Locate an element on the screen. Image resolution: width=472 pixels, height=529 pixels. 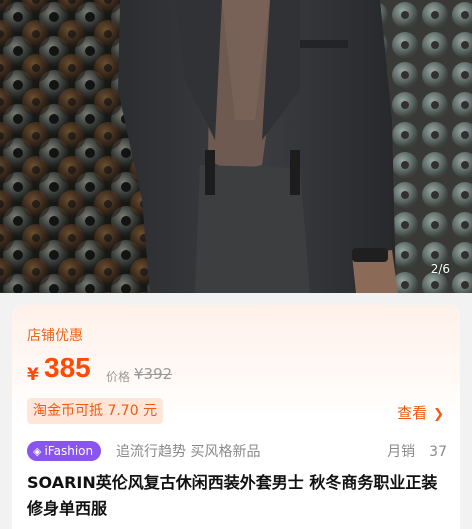
view-offer-button: 查看 ❯ is located at coordinates (420, 412).